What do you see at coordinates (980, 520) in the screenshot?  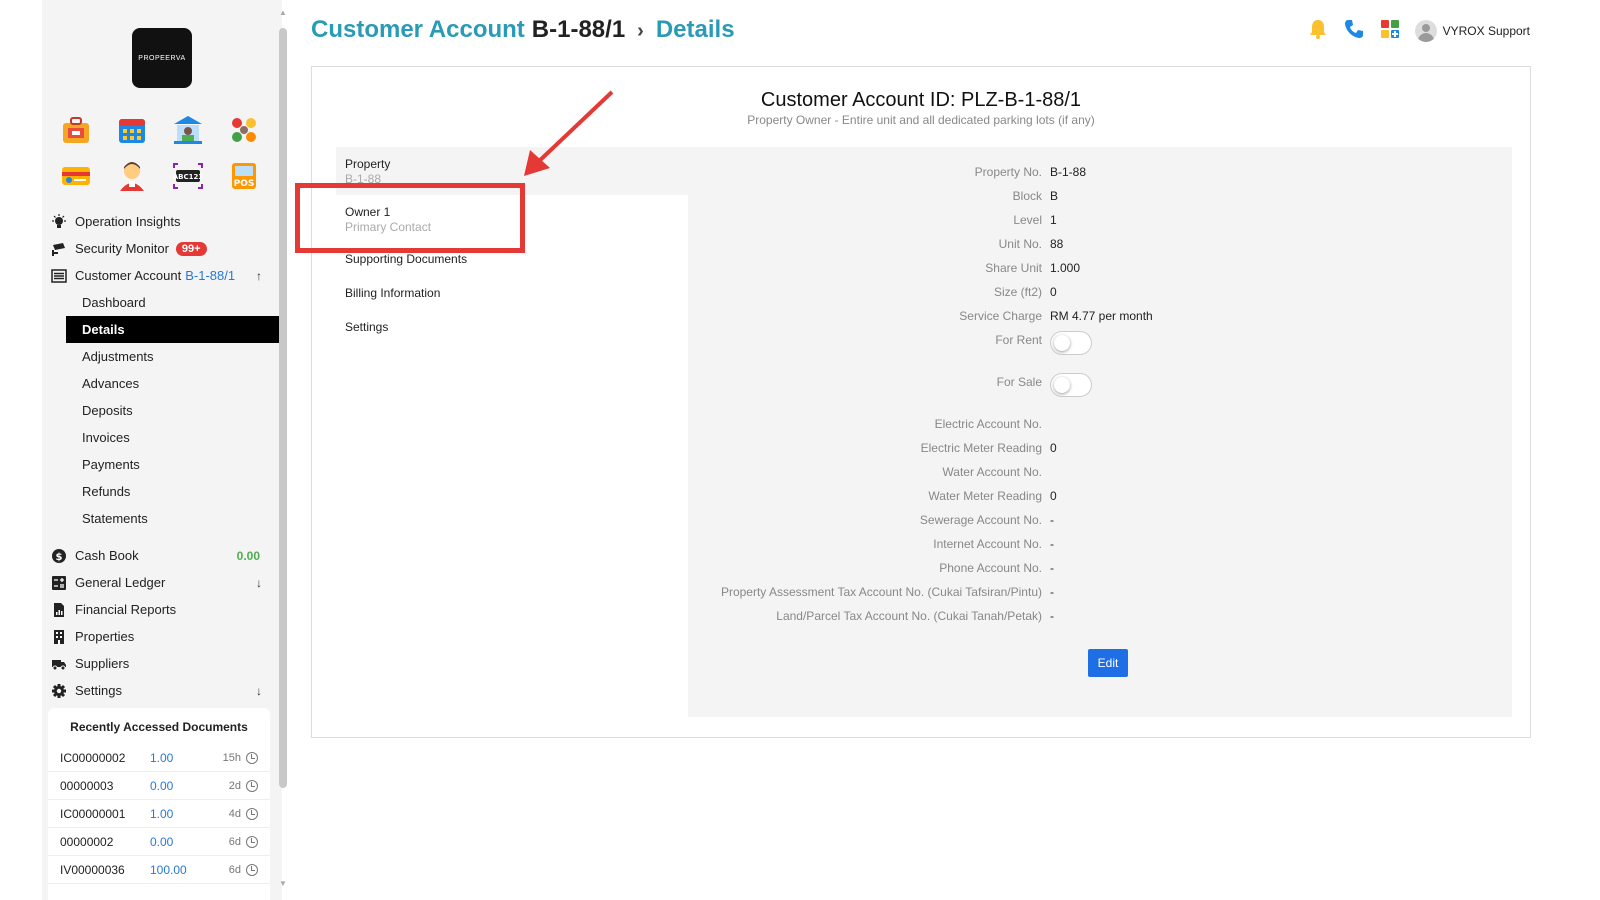 I see `field-label: Sewerage Account No.` at bounding box center [980, 520].